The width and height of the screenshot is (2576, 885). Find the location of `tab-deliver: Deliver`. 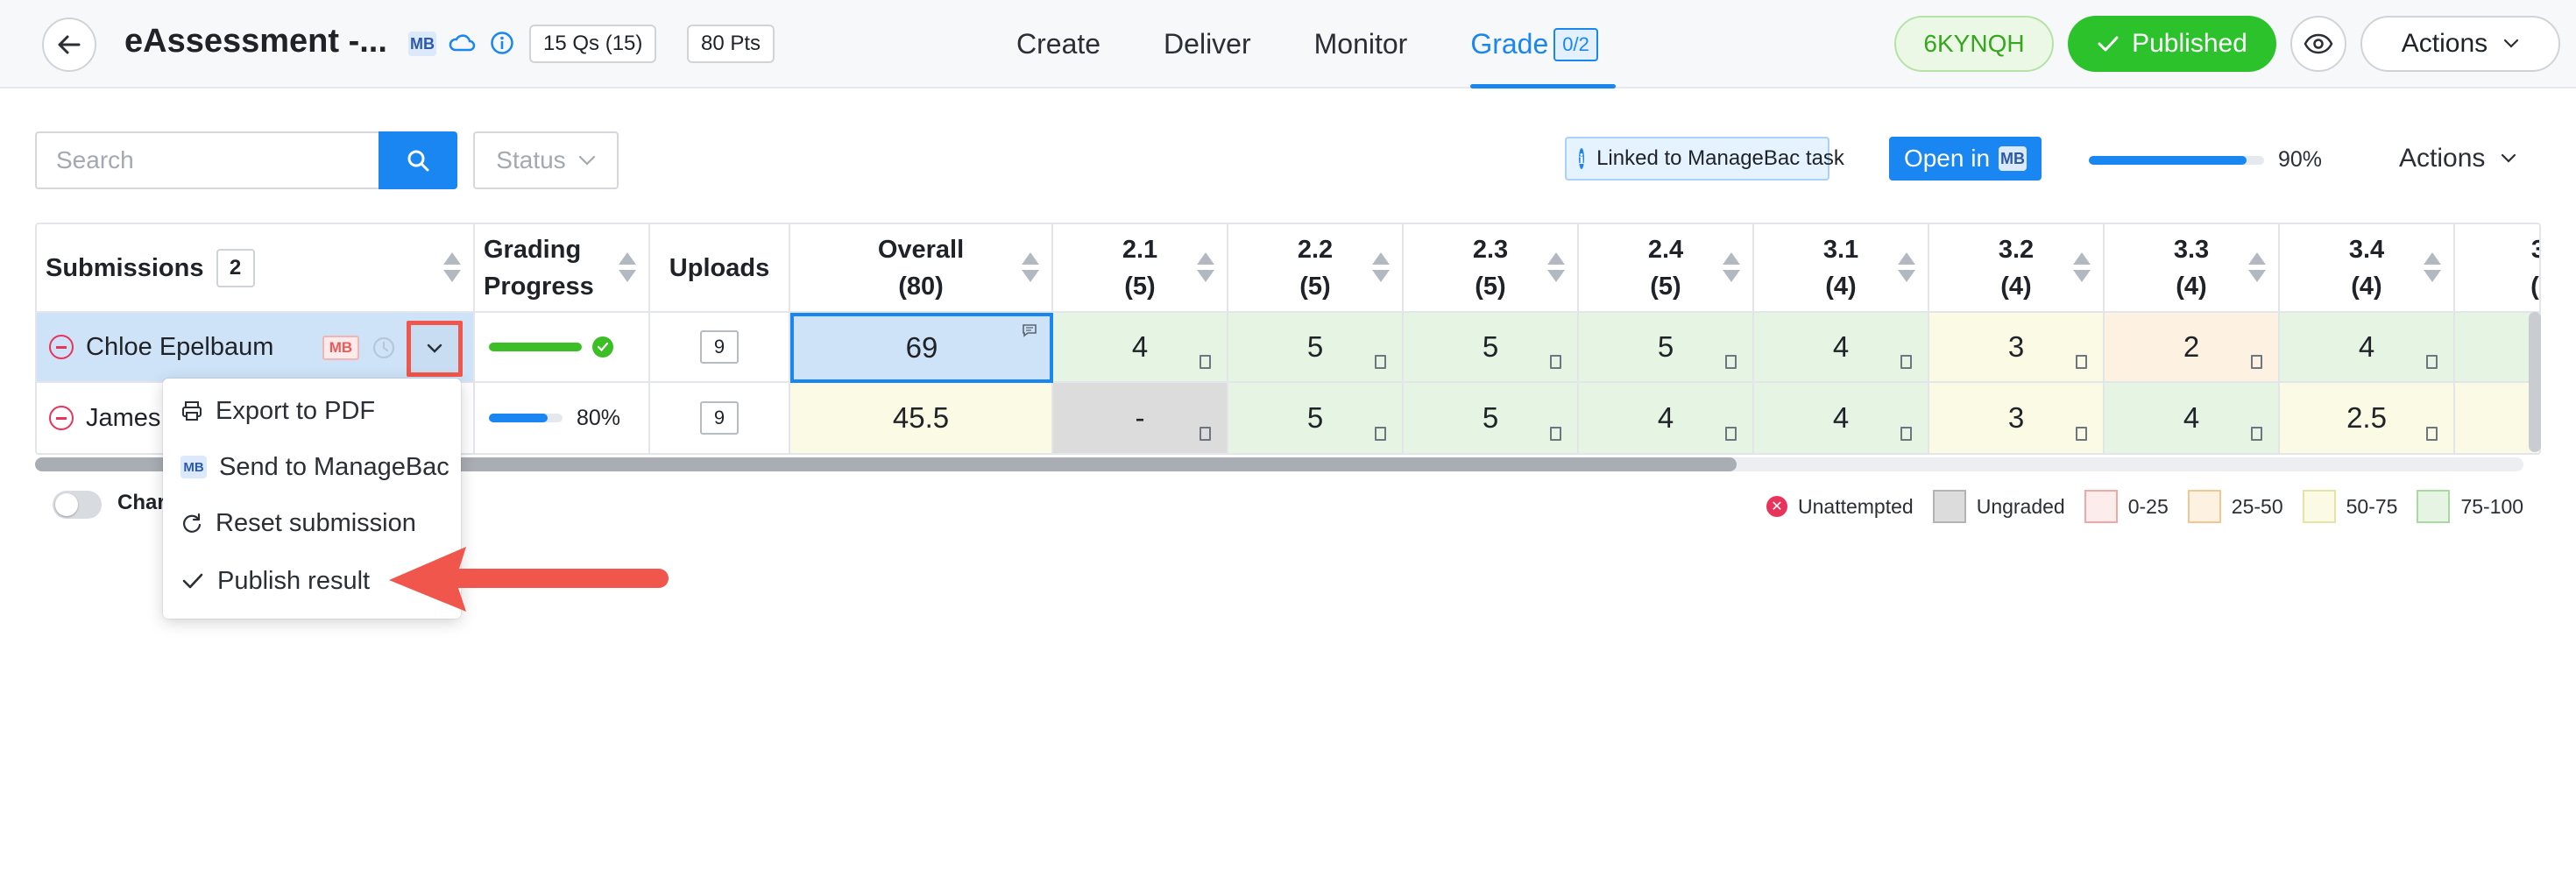

tab-deliver: Deliver is located at coordinates (1207, 44).